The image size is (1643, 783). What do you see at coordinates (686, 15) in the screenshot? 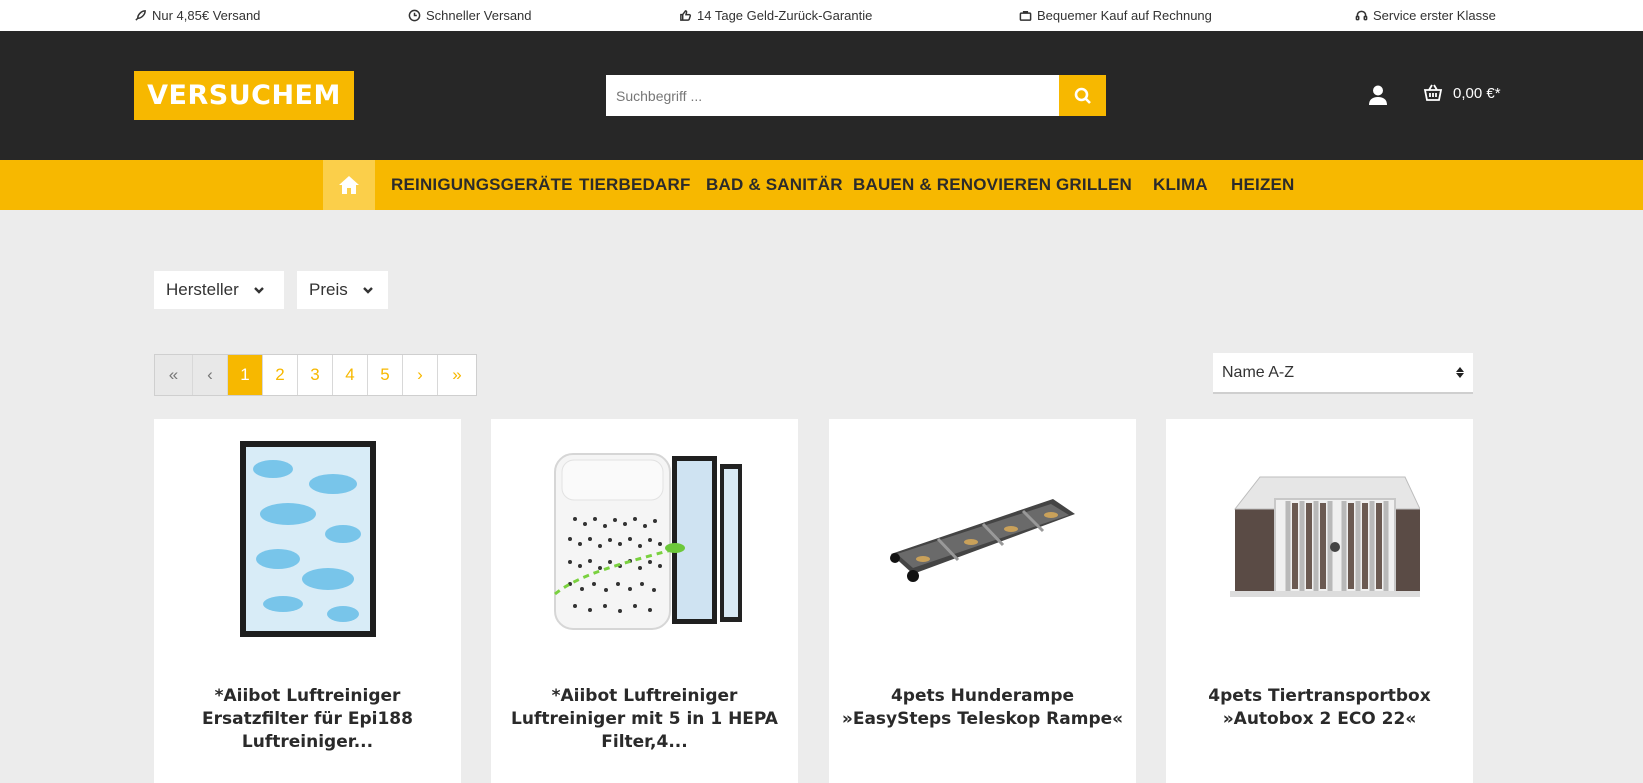
I see `thumbs-up-icon` at bounding box center [686, 15].